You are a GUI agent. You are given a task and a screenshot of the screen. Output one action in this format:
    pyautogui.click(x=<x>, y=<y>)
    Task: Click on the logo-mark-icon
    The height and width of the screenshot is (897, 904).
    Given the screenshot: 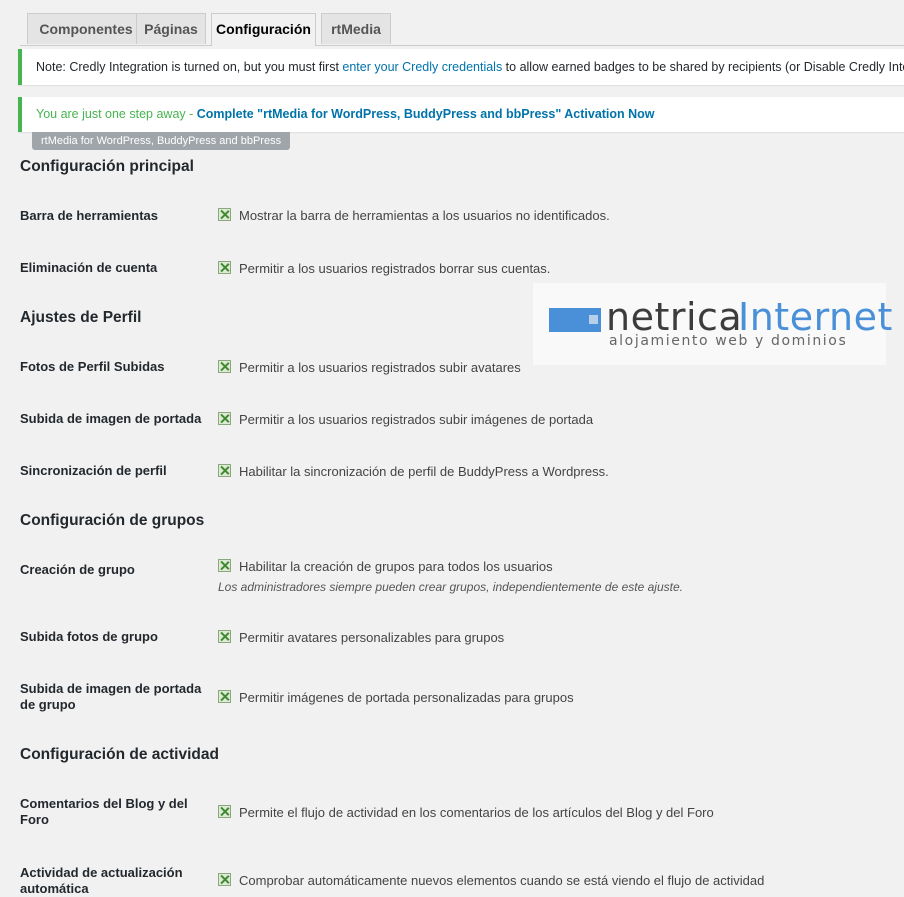 What is the action you would take?
    pyautogui.click(x=575, y=320)
    